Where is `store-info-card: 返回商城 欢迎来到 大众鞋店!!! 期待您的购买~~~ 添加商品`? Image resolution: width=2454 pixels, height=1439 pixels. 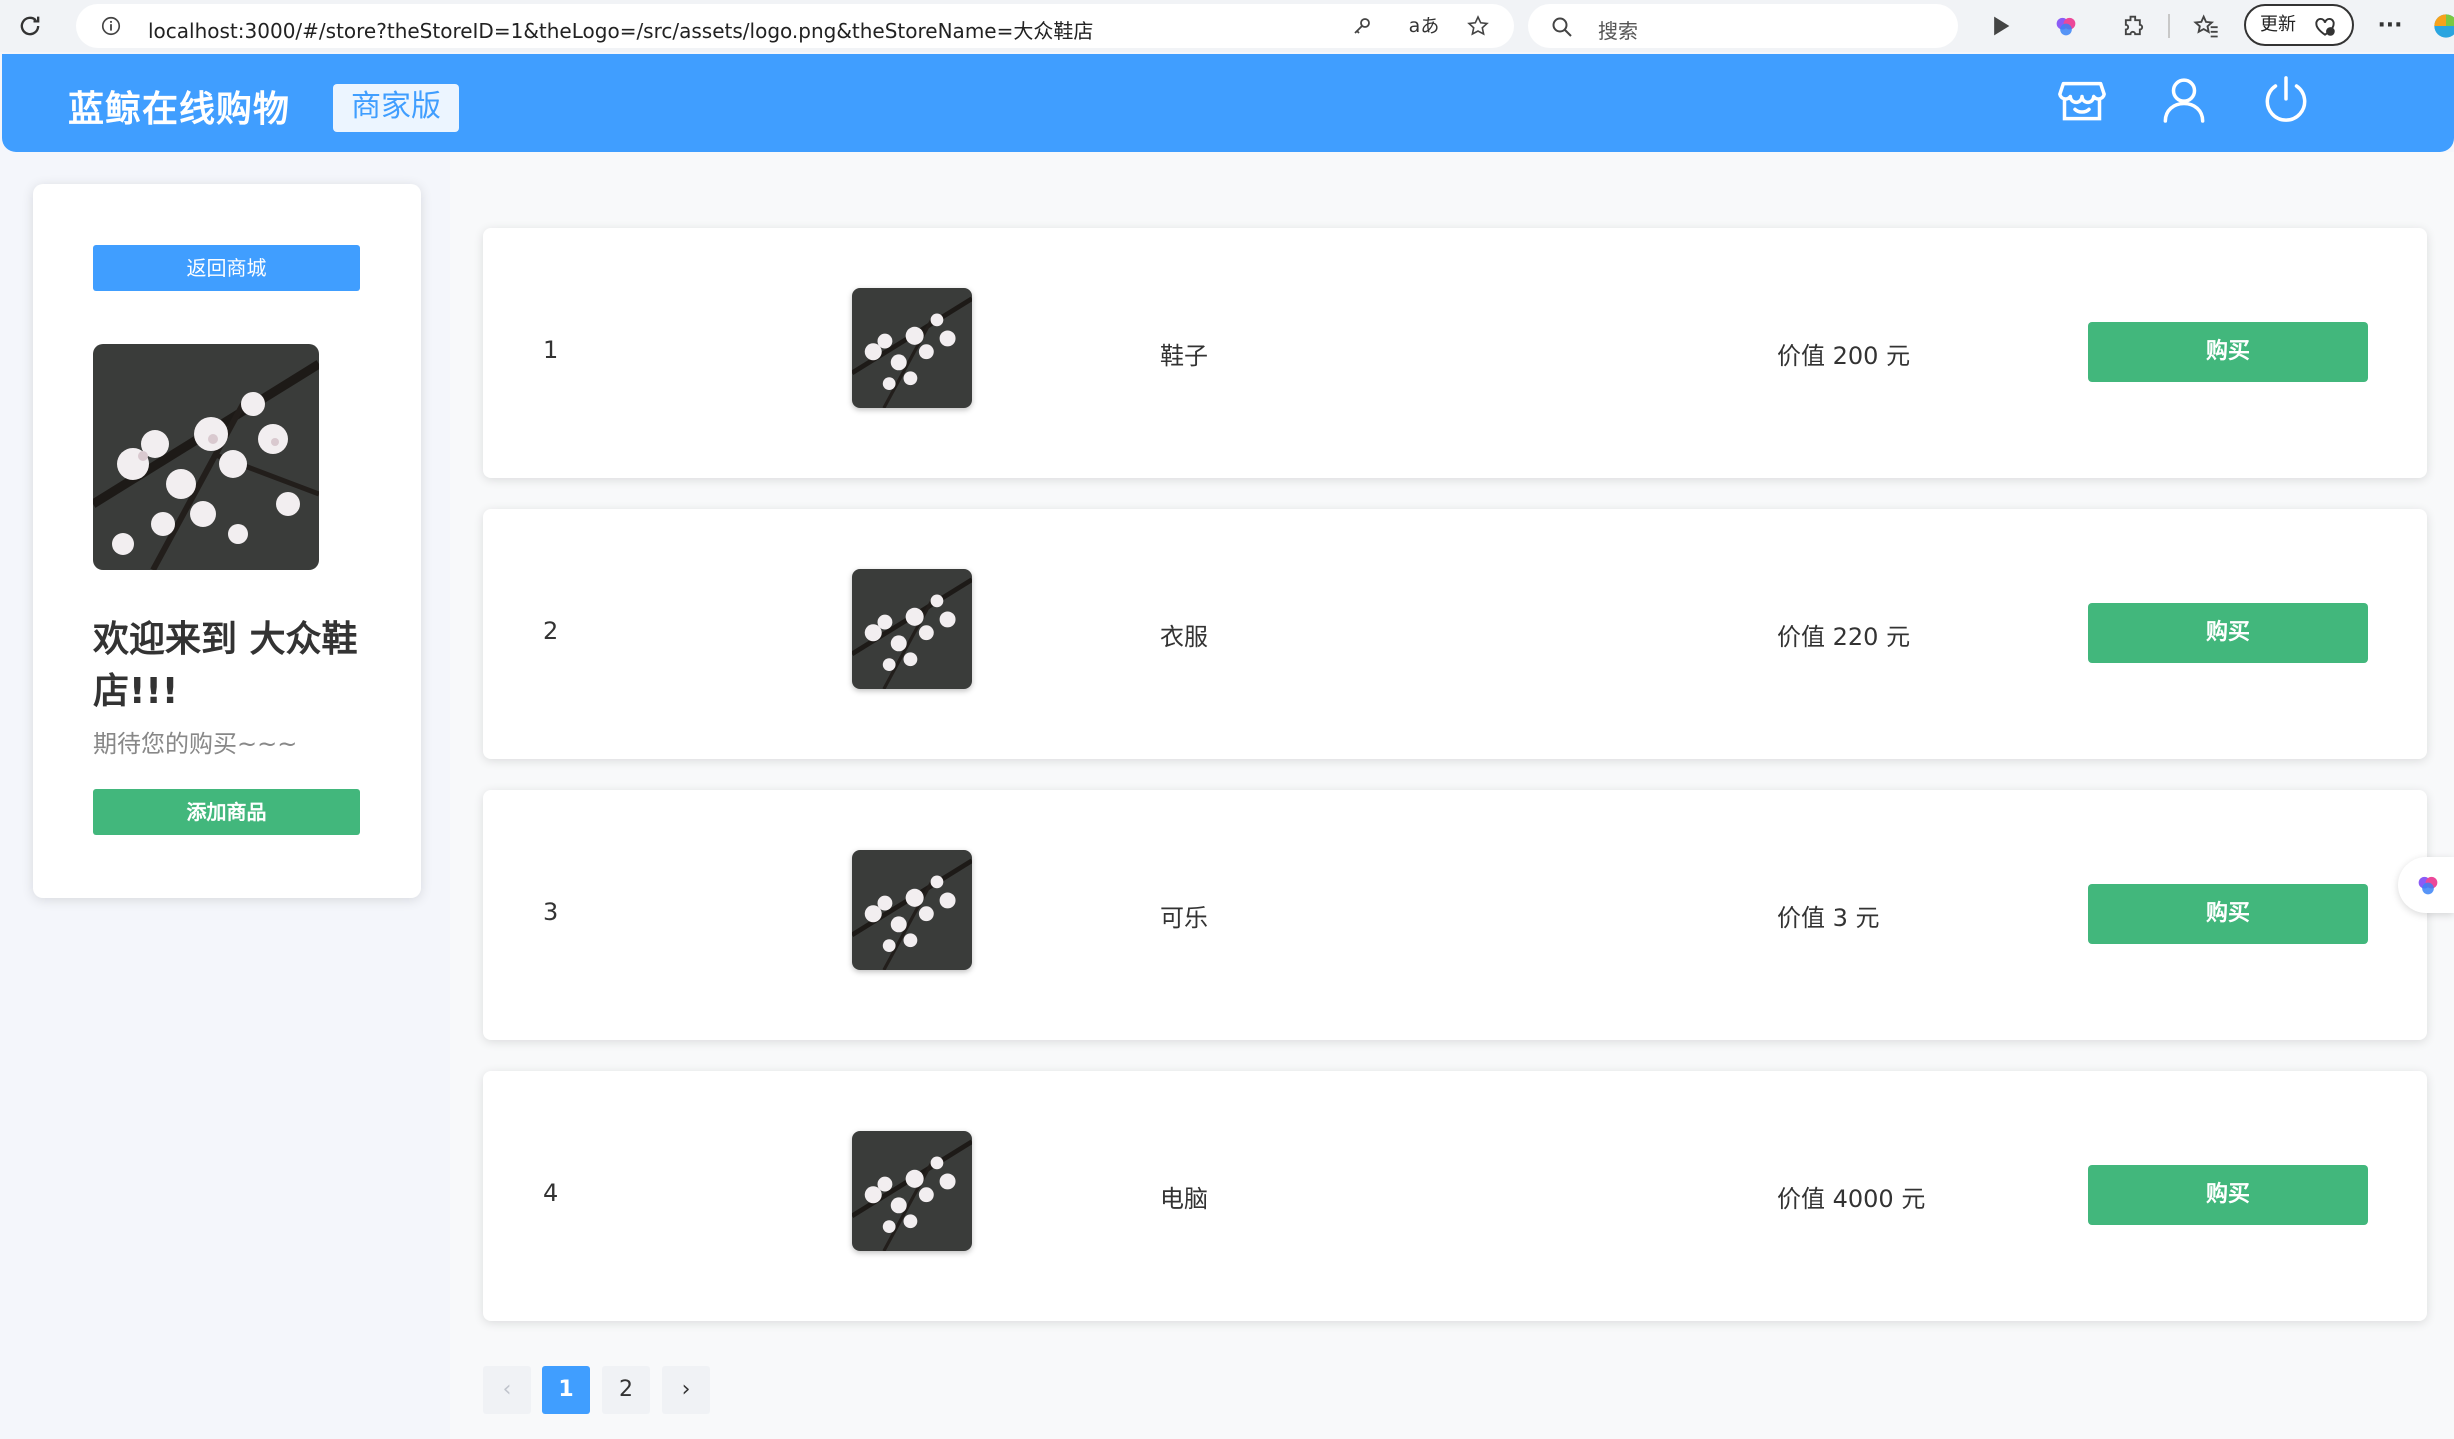
store-info-card: 返回商城 欢迎来到 大众鞋店!!! 期待您的购买~~~ 添加商品 is located at coordinates (227, 541).